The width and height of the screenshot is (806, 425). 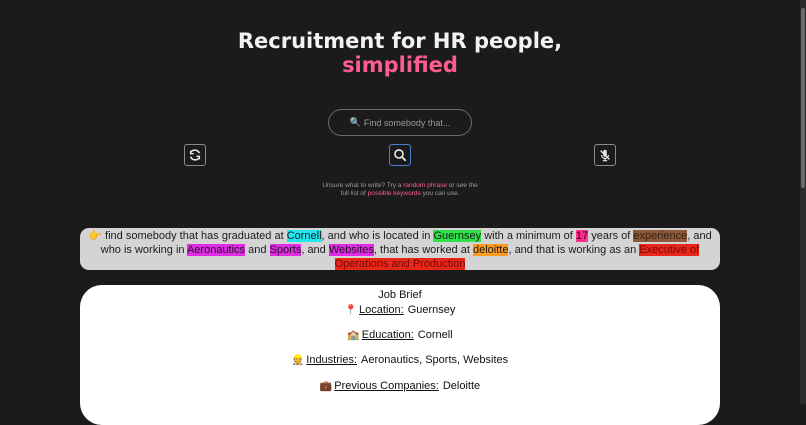 What do you see at coordinates (387, 335) in the screenshot?
I see `brief-label: Education:` at bounding box center [387, 335].